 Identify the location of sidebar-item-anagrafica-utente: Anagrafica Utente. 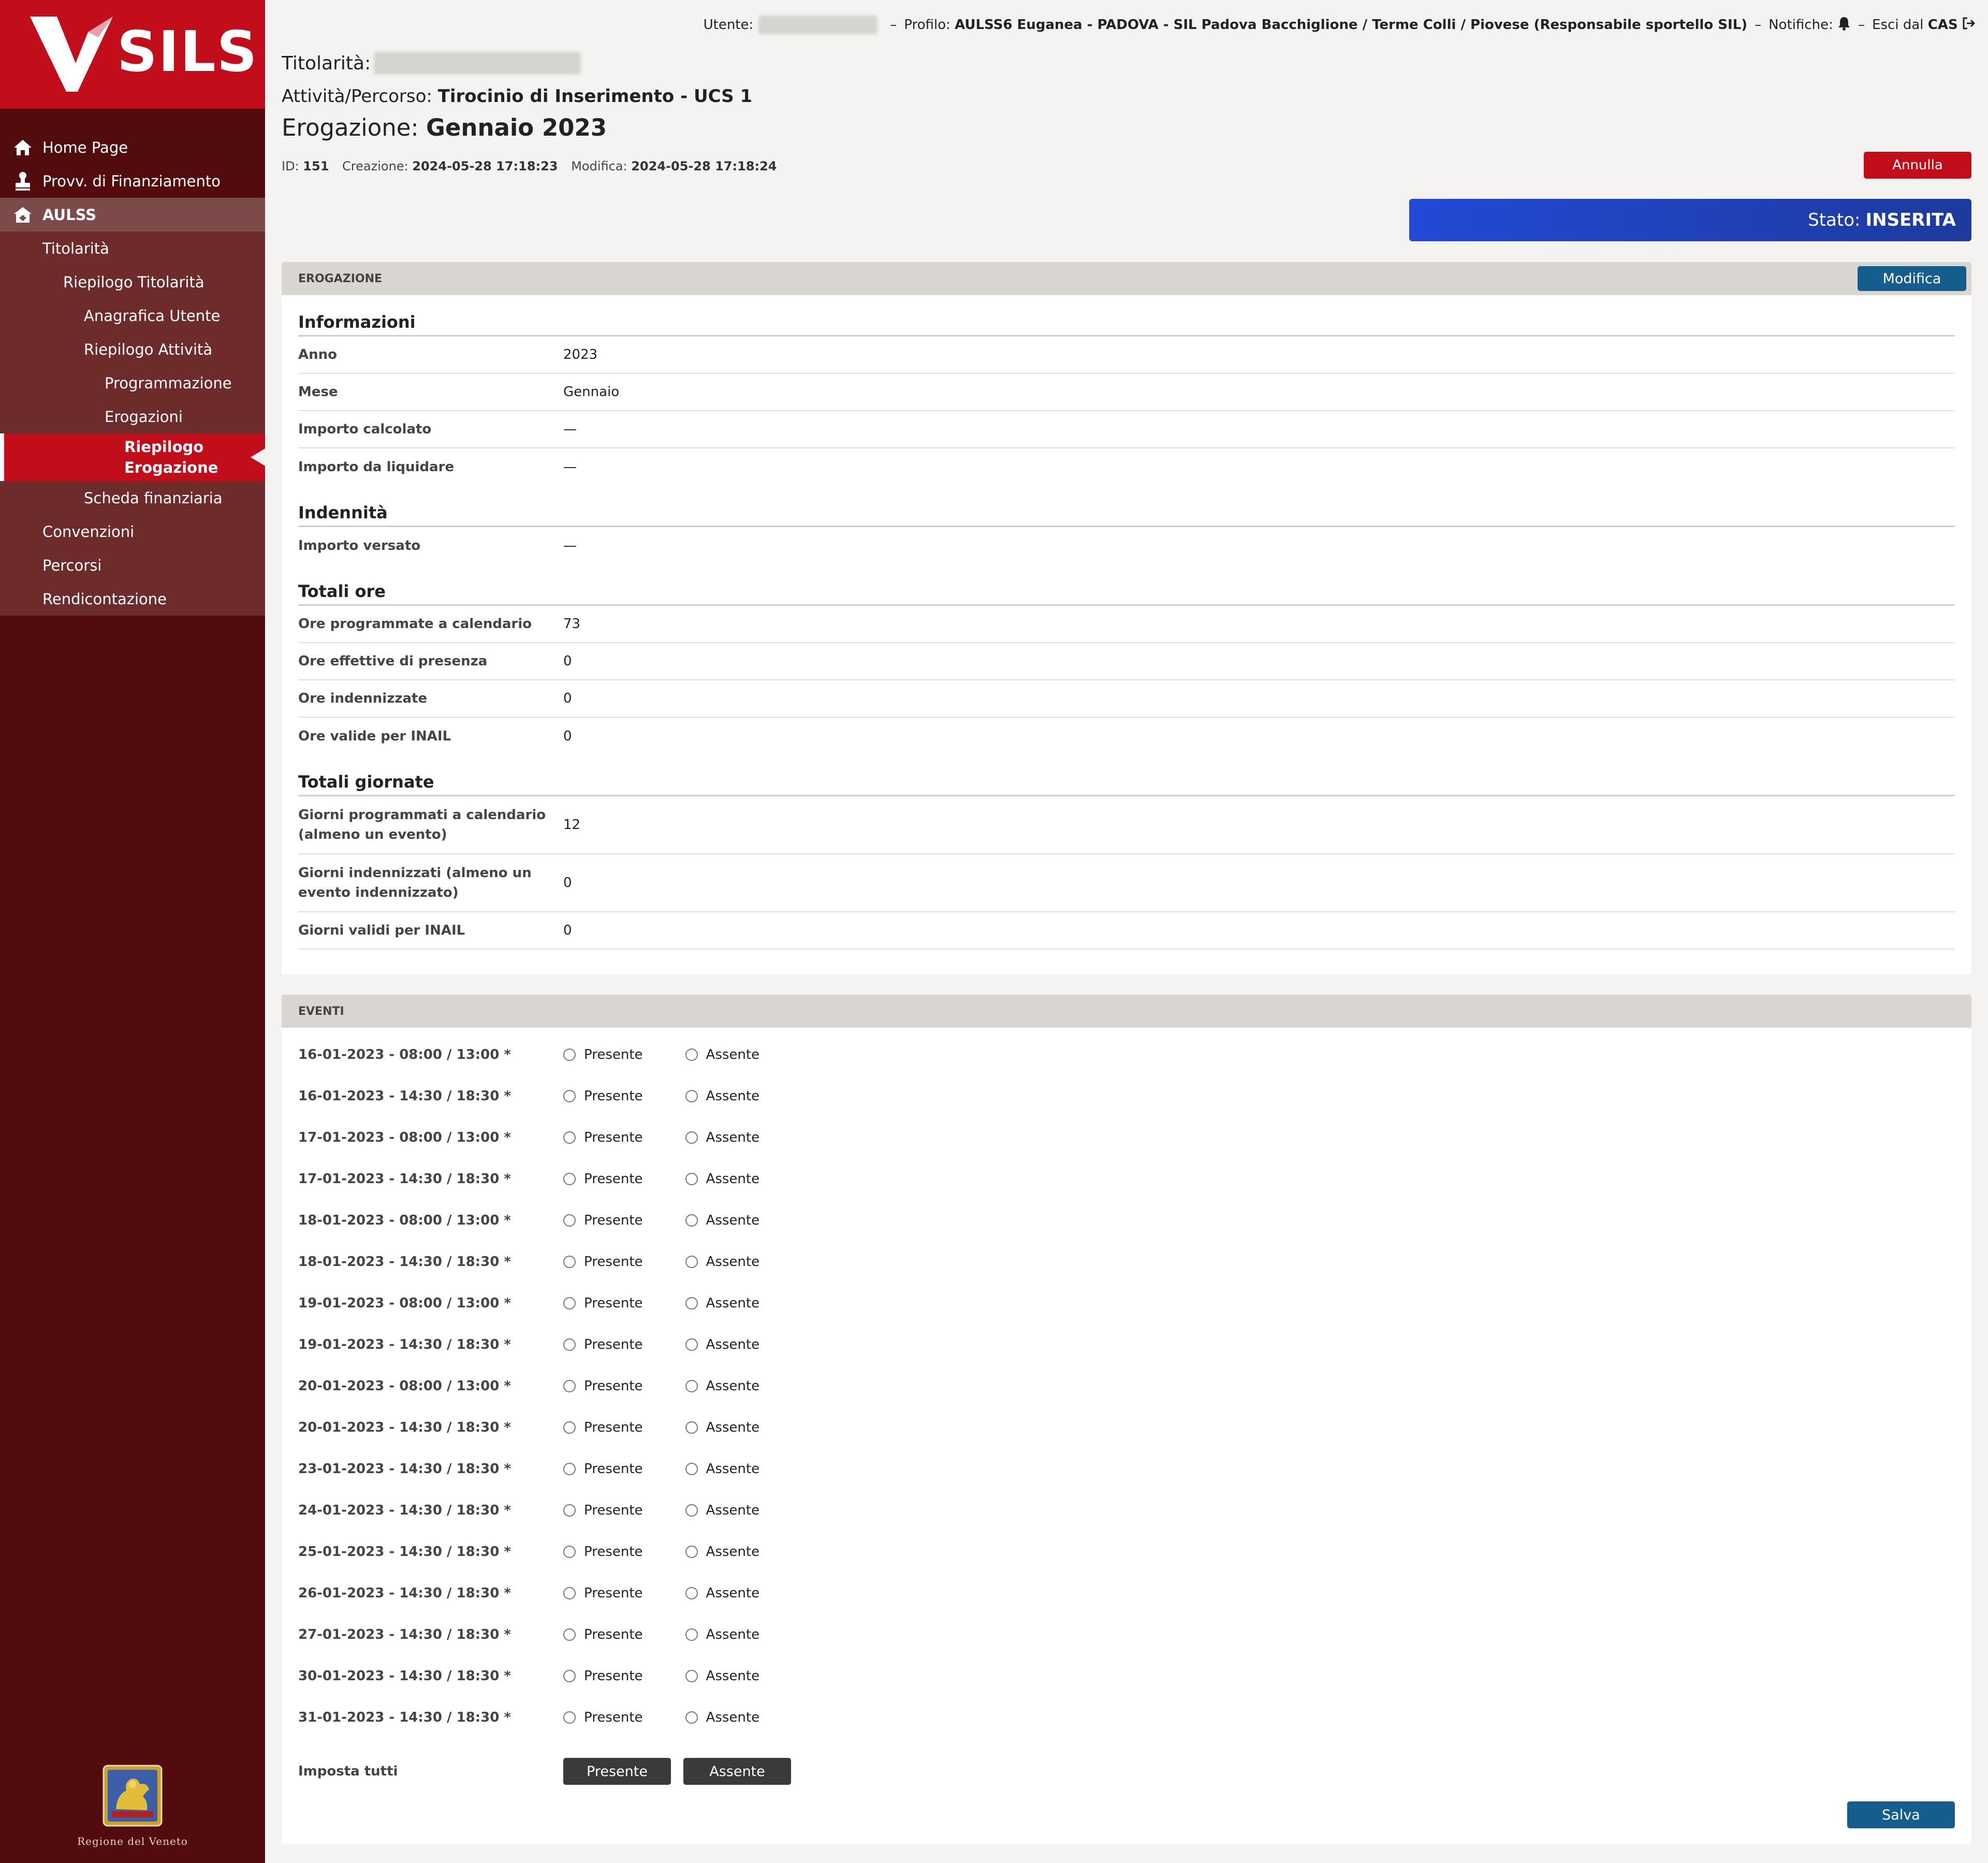
(132, 315).